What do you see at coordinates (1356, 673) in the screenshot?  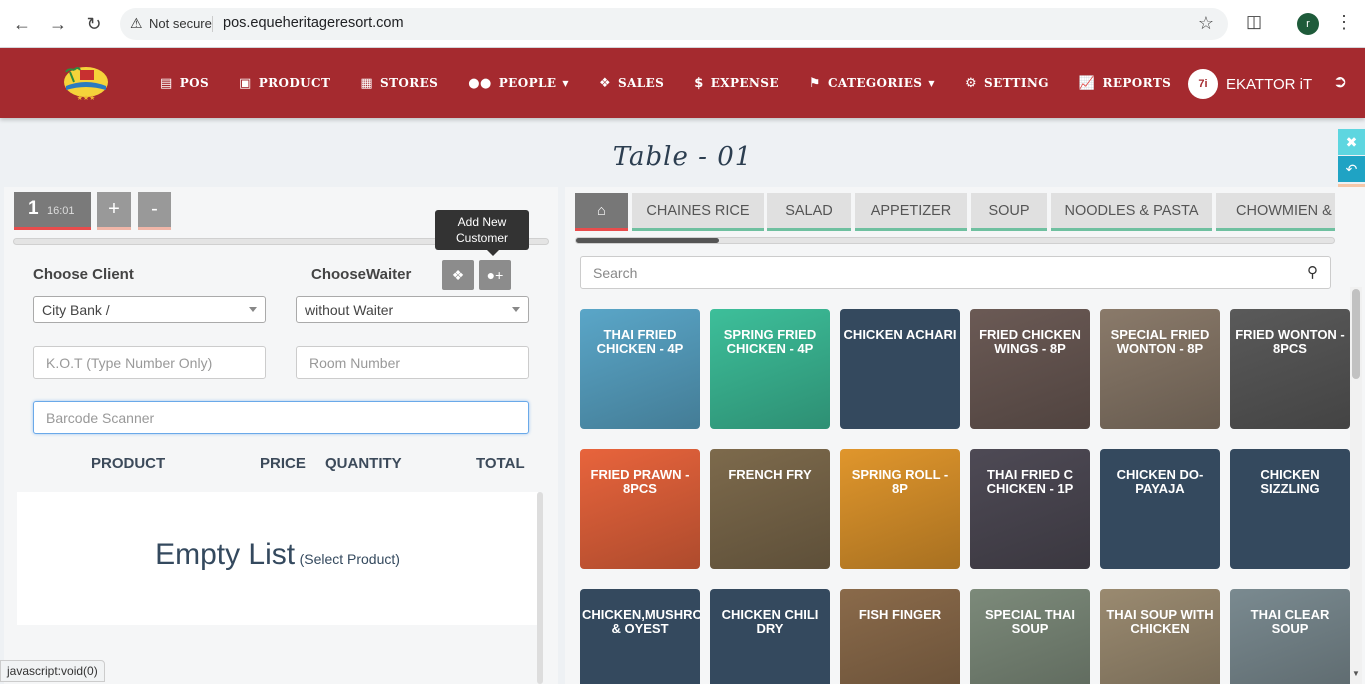 I see `scroll-down-icon: ▼` at bounding box center [1356, 673].